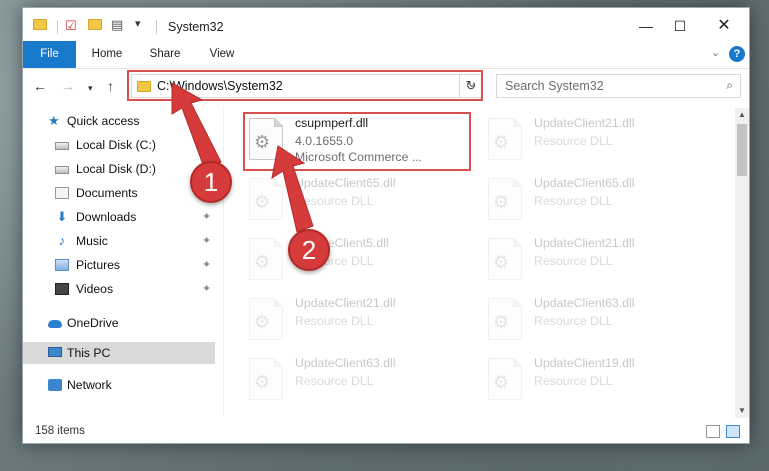 The height and width of the screenshot is (471, 769). I want to click on callout-arrows, so click(242, 157).